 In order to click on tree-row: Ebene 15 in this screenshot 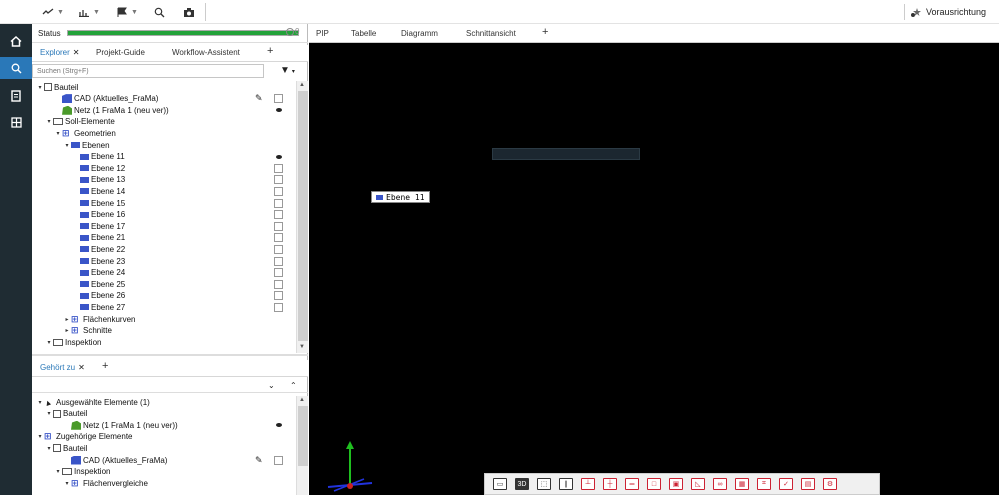, I will do `click(163, 203)`.